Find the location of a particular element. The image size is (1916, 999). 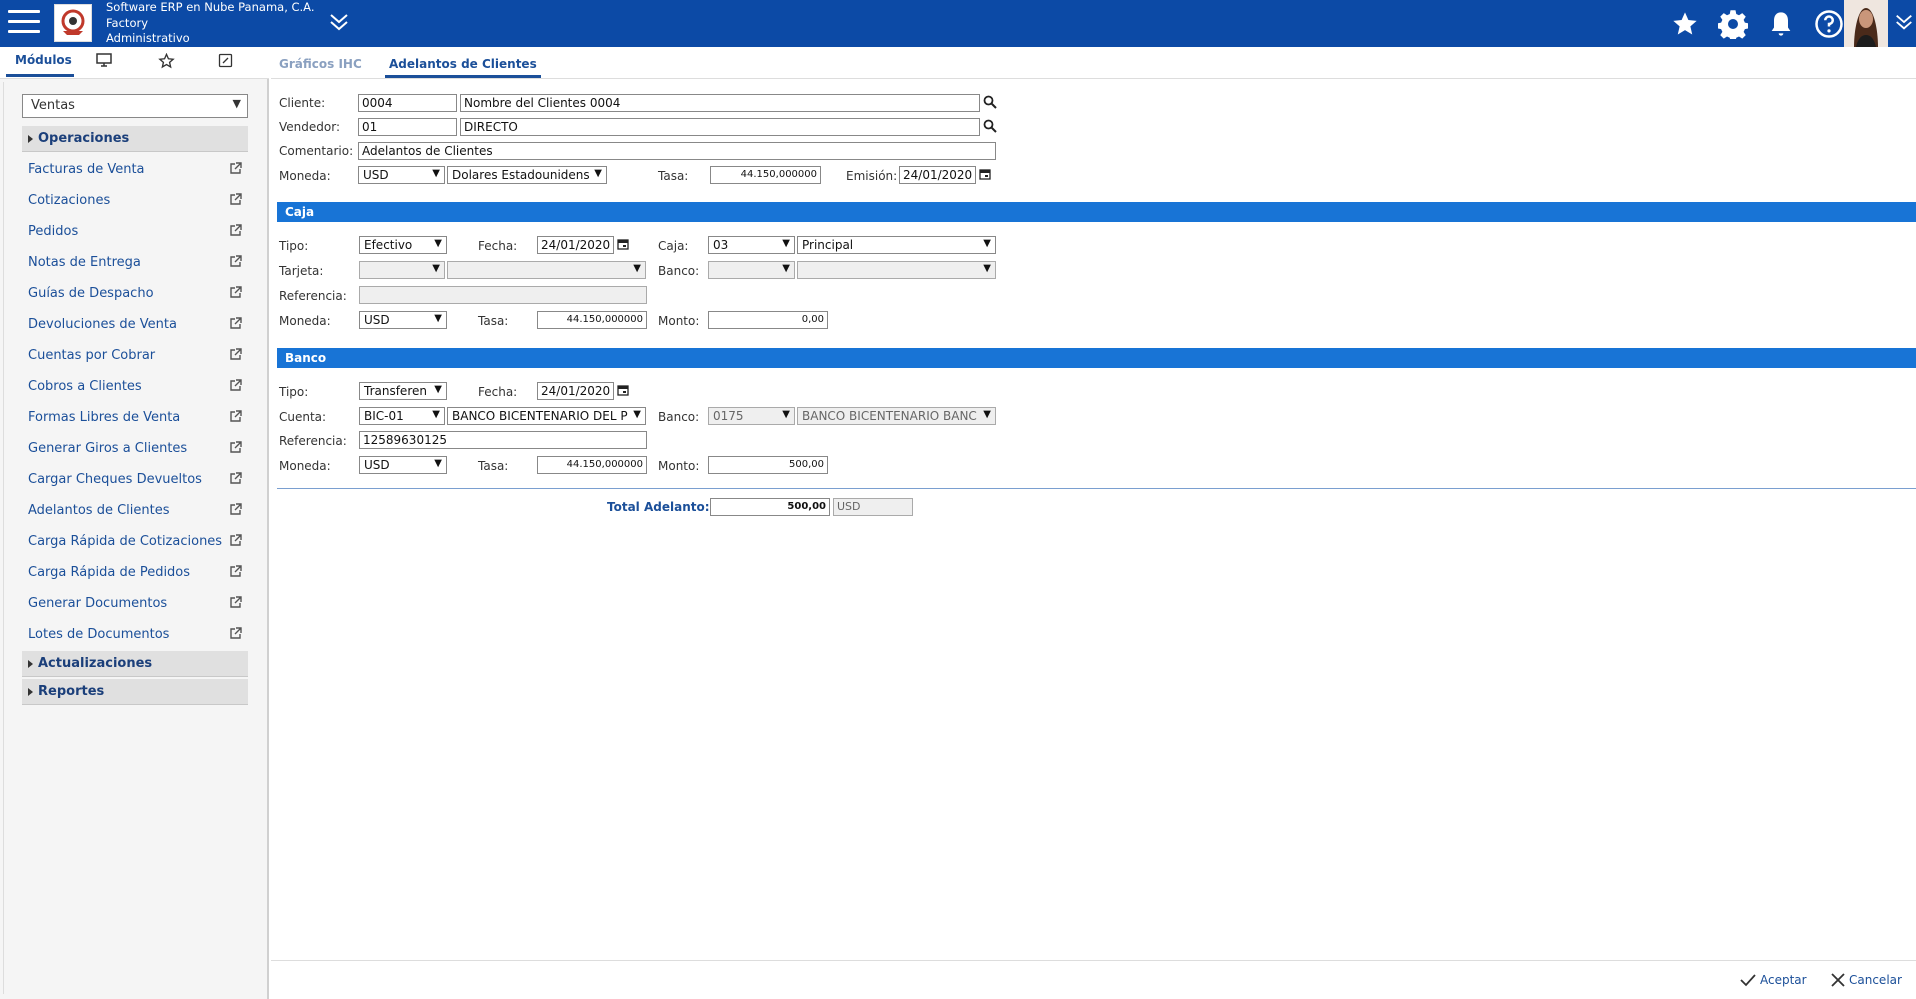

emision-date-field: 24/01/2020 is located at coordinates (937, 175).